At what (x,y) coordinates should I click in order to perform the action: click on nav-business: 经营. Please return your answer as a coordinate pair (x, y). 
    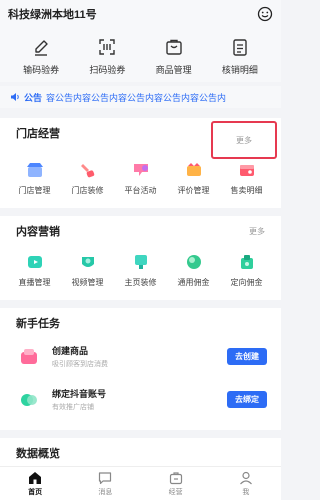
    Looking at the image, I should click on (176, 483).